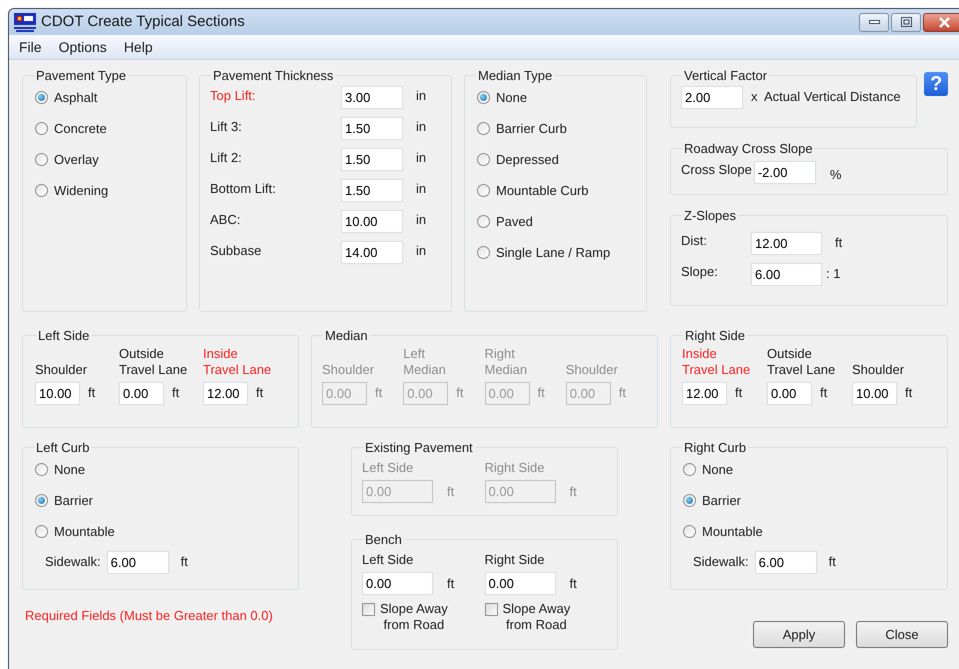 This screenshot has width=959, height=669. What do you see at coordinates (226, 157) in the screenshot?
I see `field-label: Lift 2:` at bounding box center [226, 157].